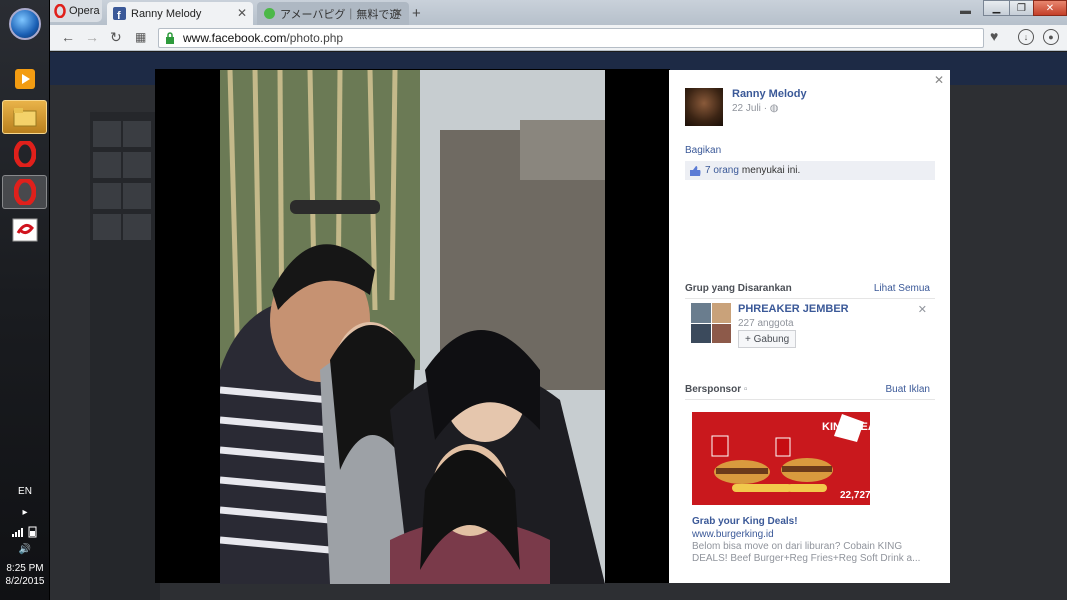 The width and height of the screenshot is (1067, 600). What do you see at coordinates (571, 38) in the screenshot?
I see `url-field: www.facebook.com/photo.php` at bounding box center [571, 38].